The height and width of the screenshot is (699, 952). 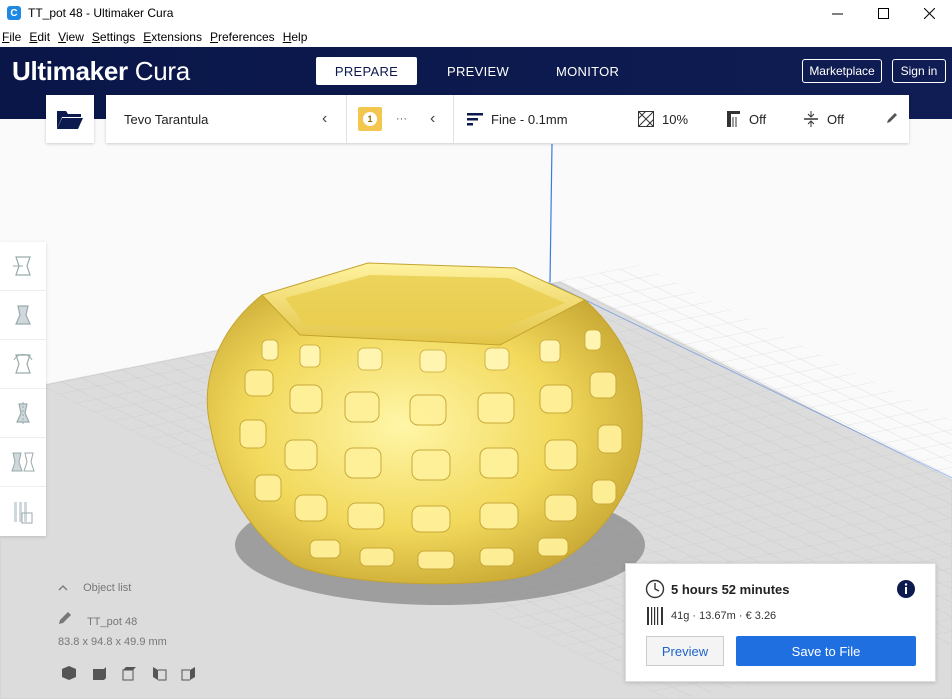 I want to click on window-titlebar: C TT_pot 48 - Ultimaker Cura, so click(x=476, y=13).